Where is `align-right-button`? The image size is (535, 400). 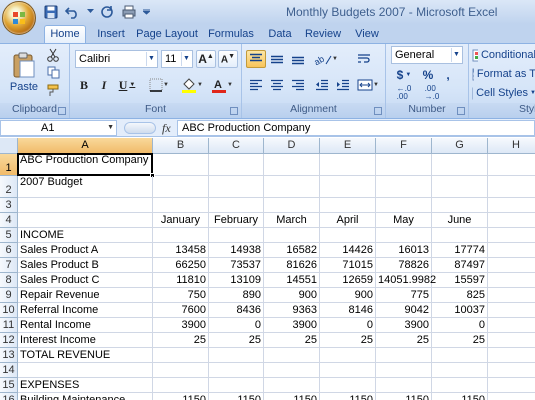
align-right-button is located at coordinates (298, 85).